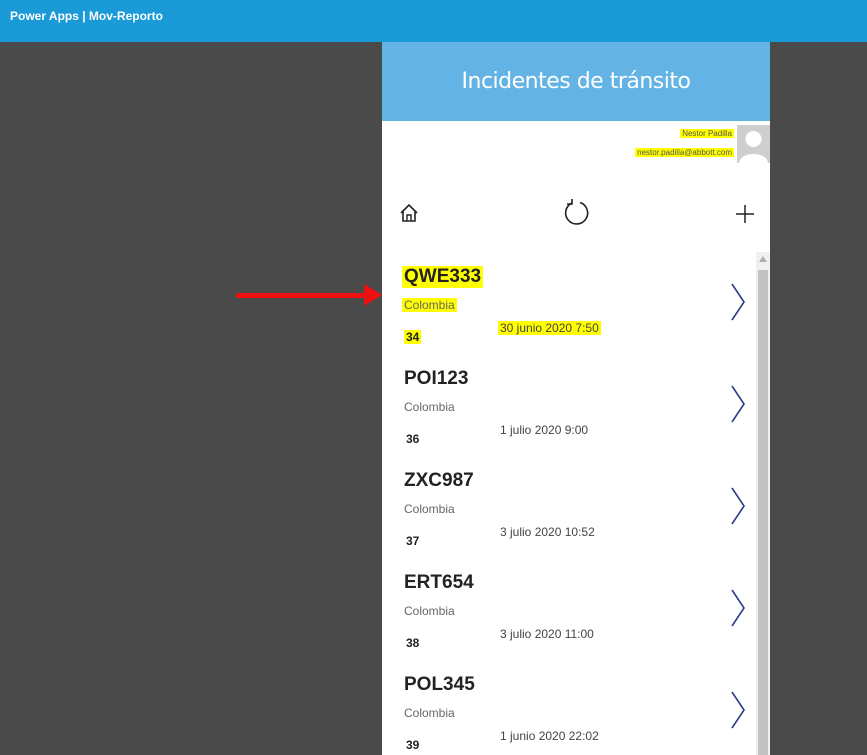  Describe the element at coordinates (549, 736) in the screenshot. I see `item-date: 1 junio 2020 22:02` at that location.